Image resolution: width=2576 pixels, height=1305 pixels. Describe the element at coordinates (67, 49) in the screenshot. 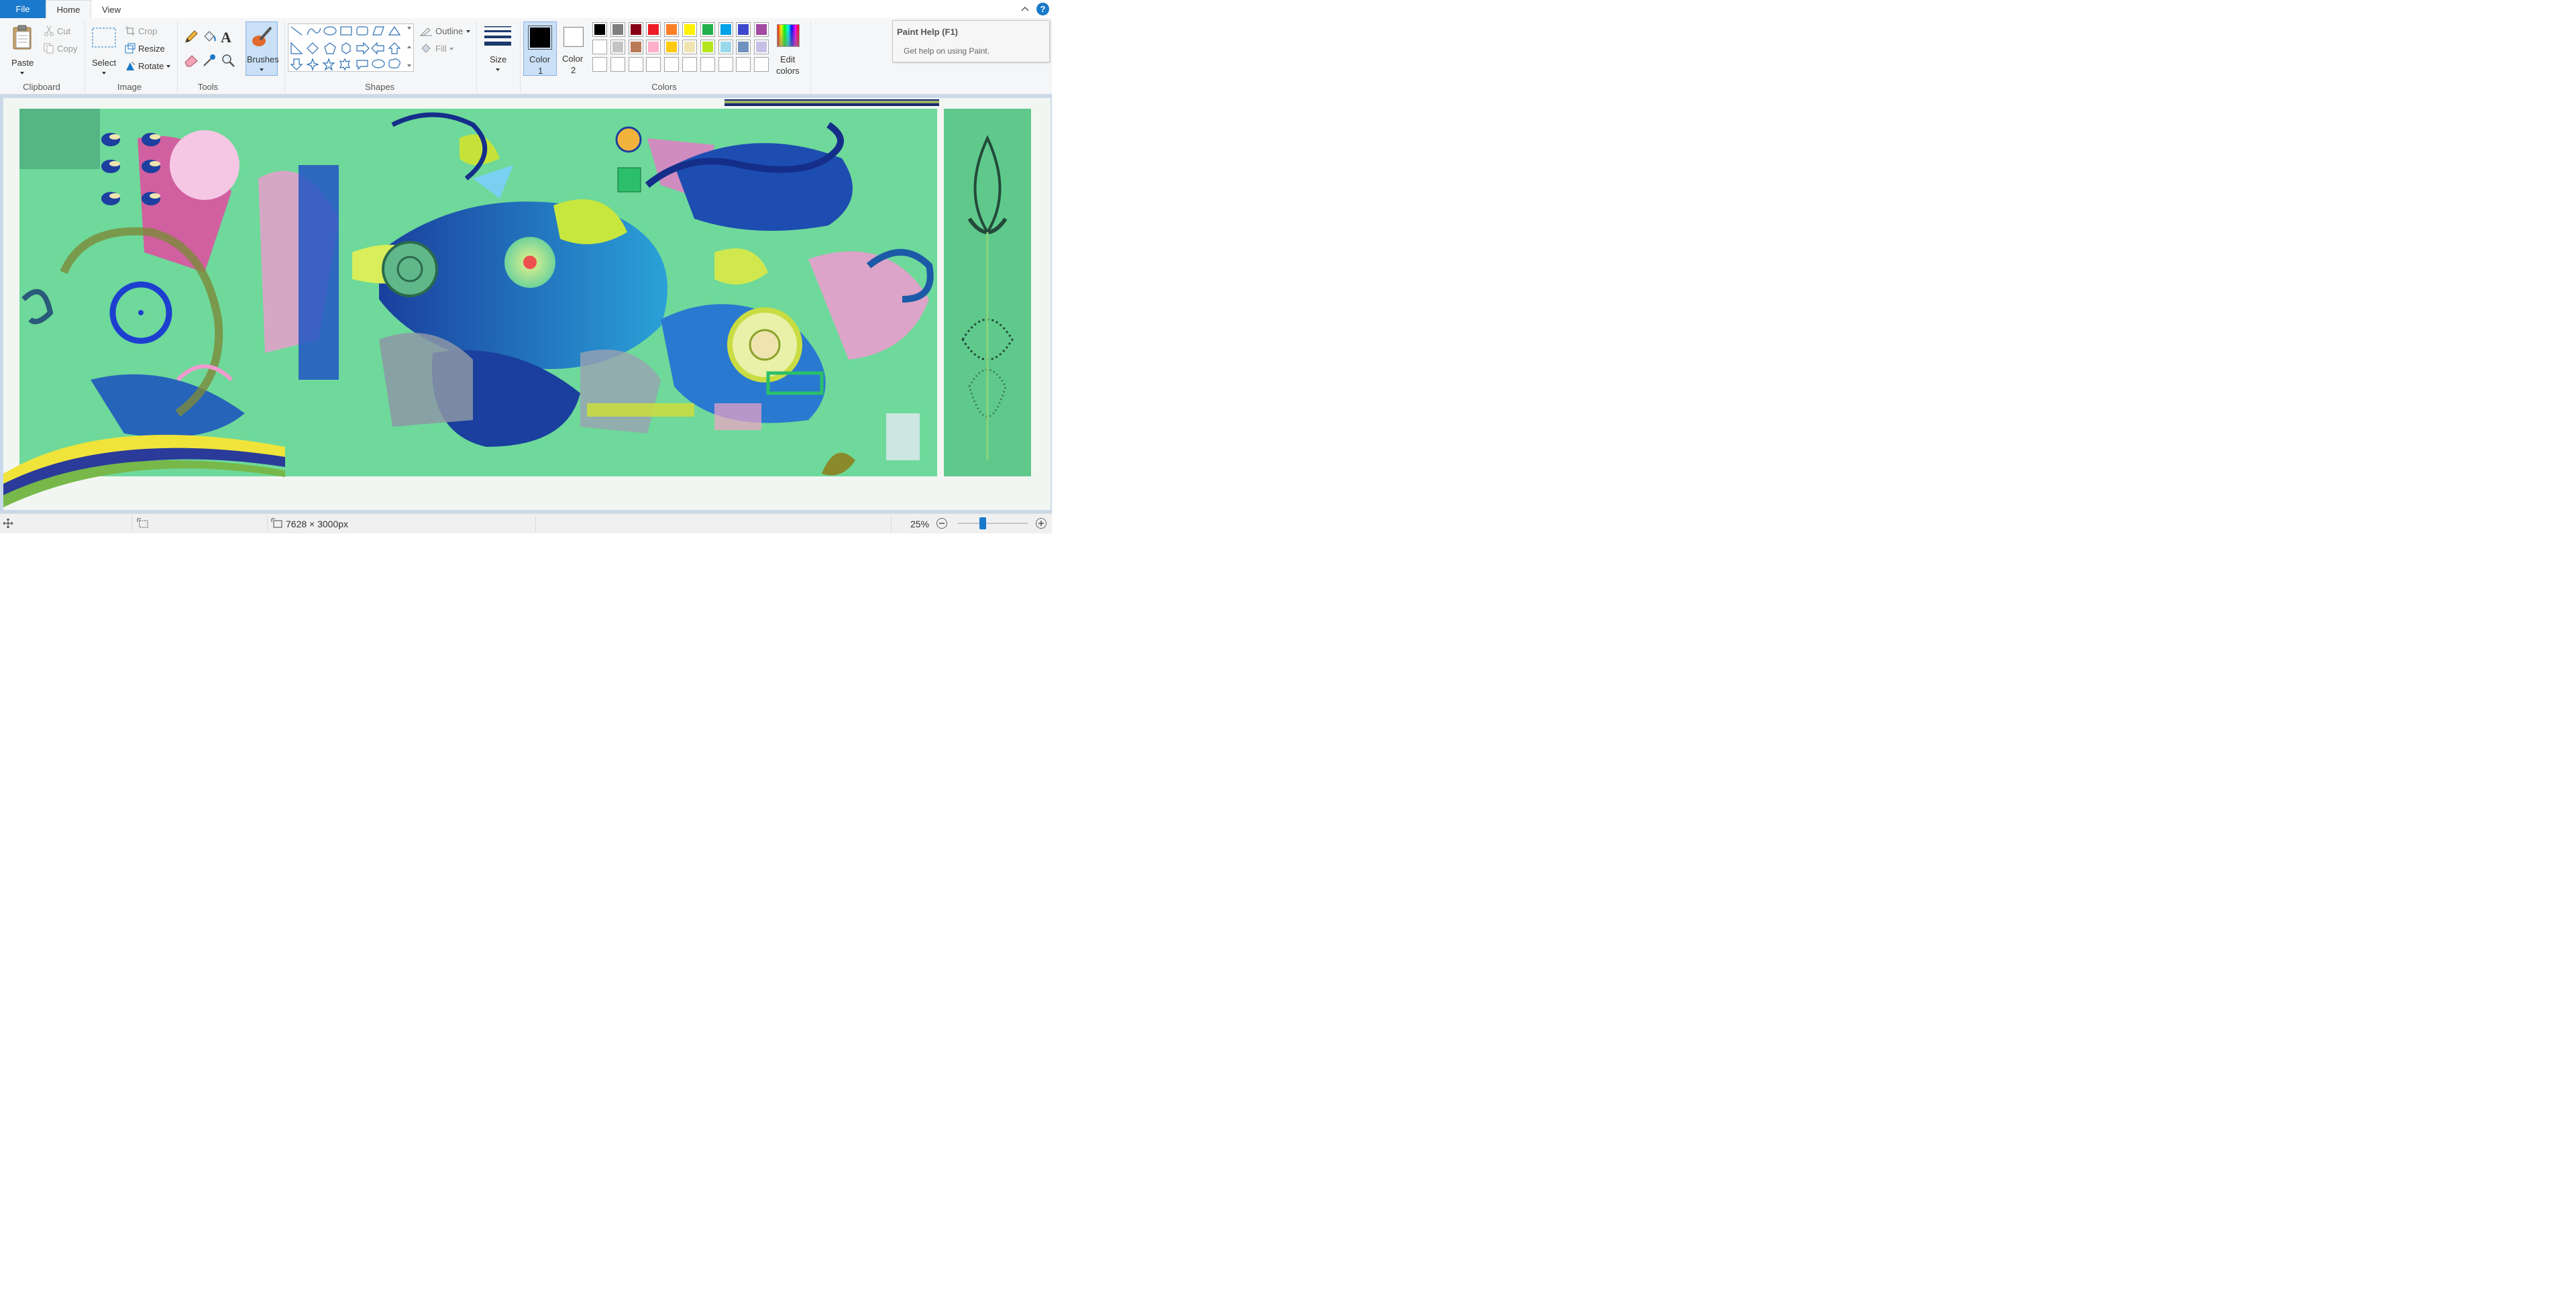

I see `copy-label: Copy` at that location.